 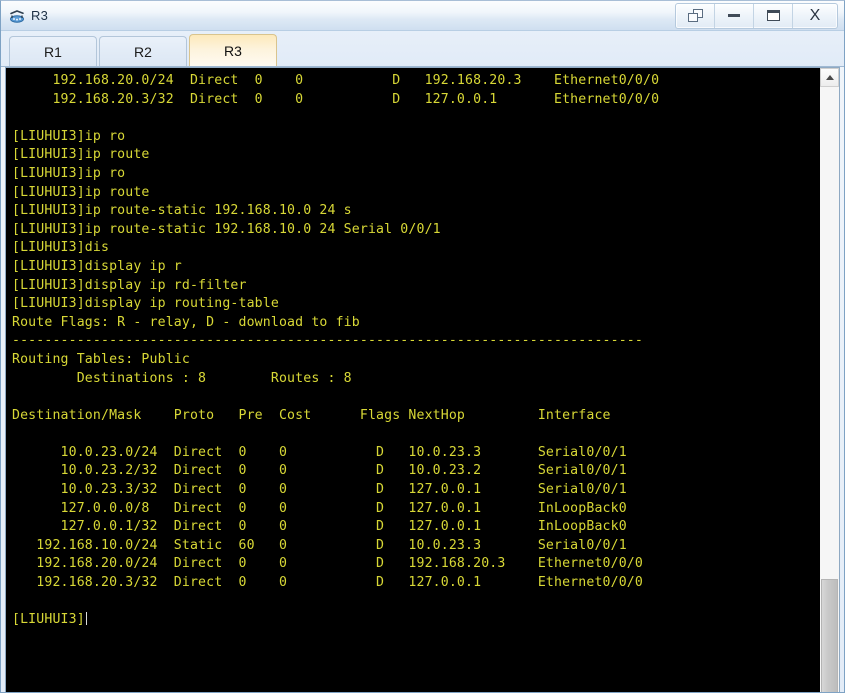 I want to click on tab-label: R2, so click(x=143, y=51).